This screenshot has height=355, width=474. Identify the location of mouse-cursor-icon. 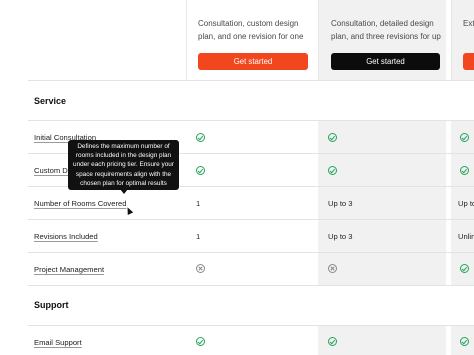
(129, 210).